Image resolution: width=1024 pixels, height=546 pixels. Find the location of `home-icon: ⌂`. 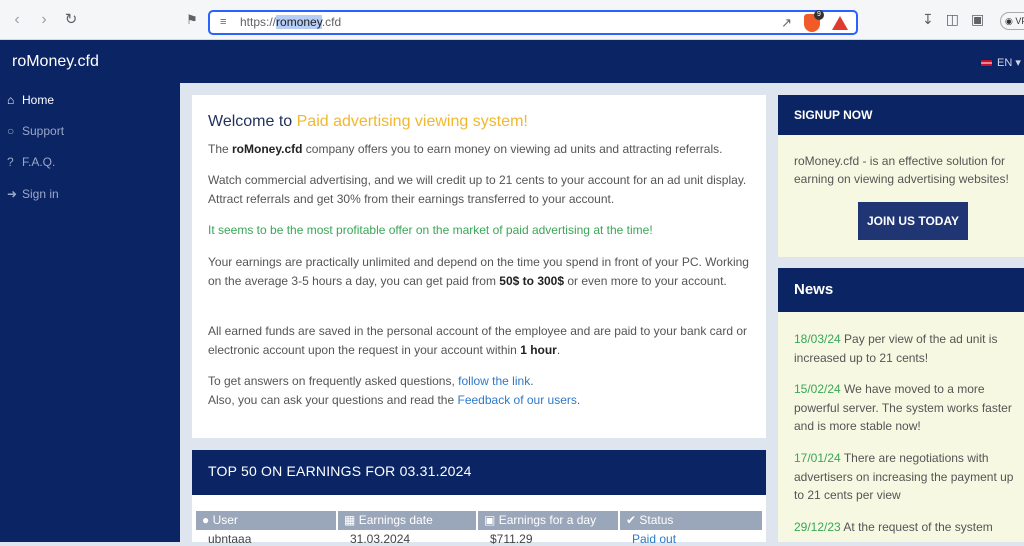

home-icon: ⌂ is located at coordinates (11, 100).